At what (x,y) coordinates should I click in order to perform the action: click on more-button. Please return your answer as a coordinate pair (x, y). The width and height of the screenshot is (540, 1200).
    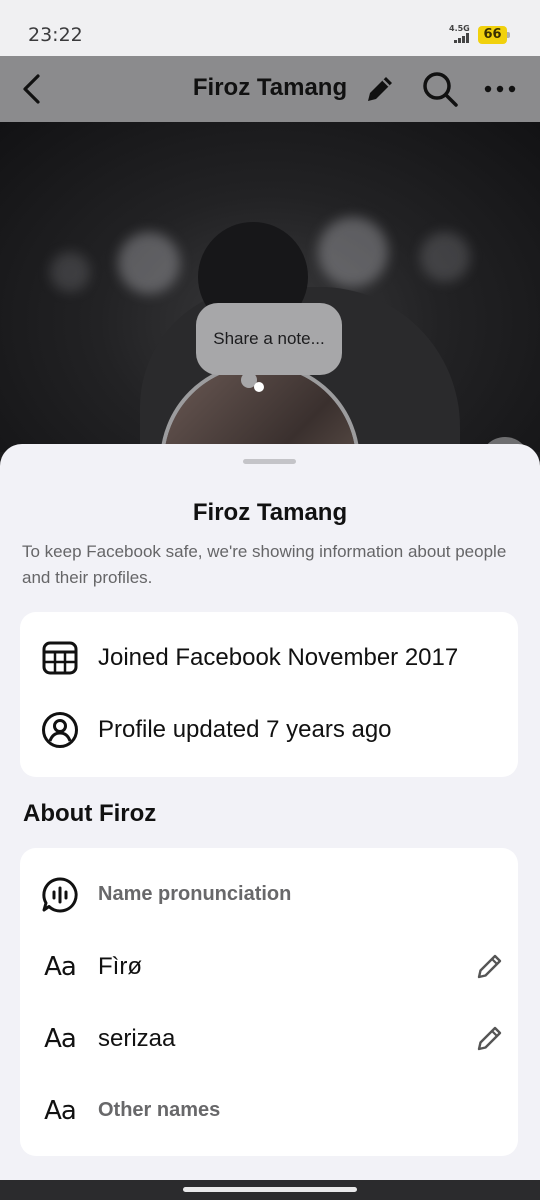
    Looking at the image, I should click on (500, 89).